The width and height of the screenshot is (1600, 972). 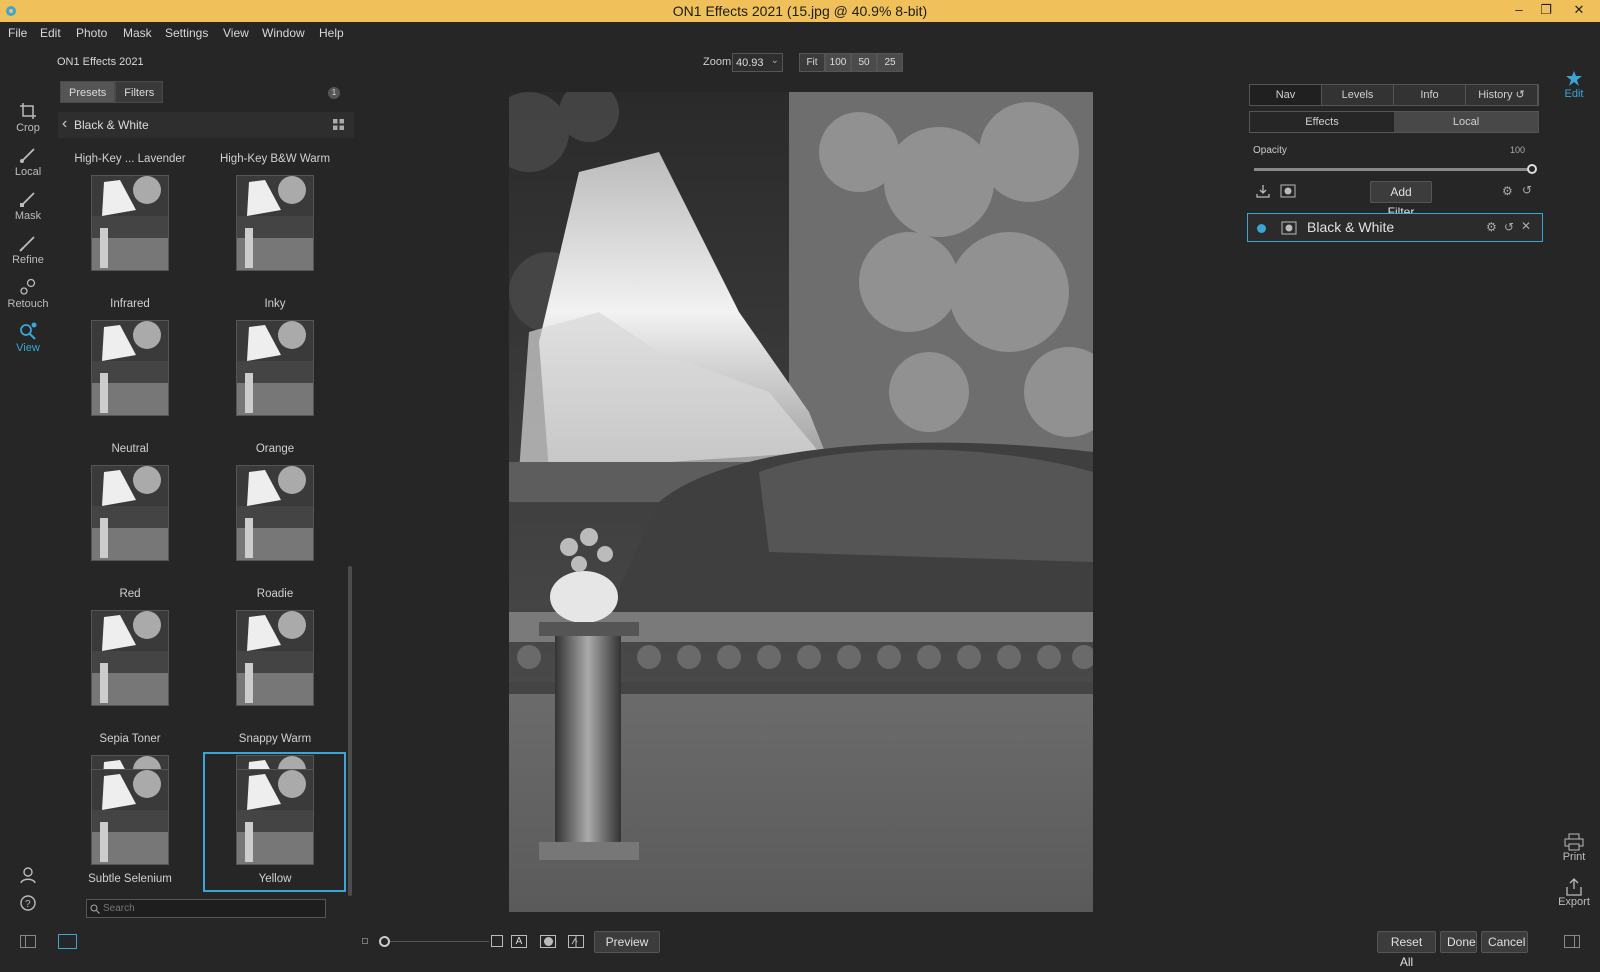 What do you see at coordinates (1322, 122) in the screenshot?
I see `tab-effects: Effects` at bounding box center [1322, 122].